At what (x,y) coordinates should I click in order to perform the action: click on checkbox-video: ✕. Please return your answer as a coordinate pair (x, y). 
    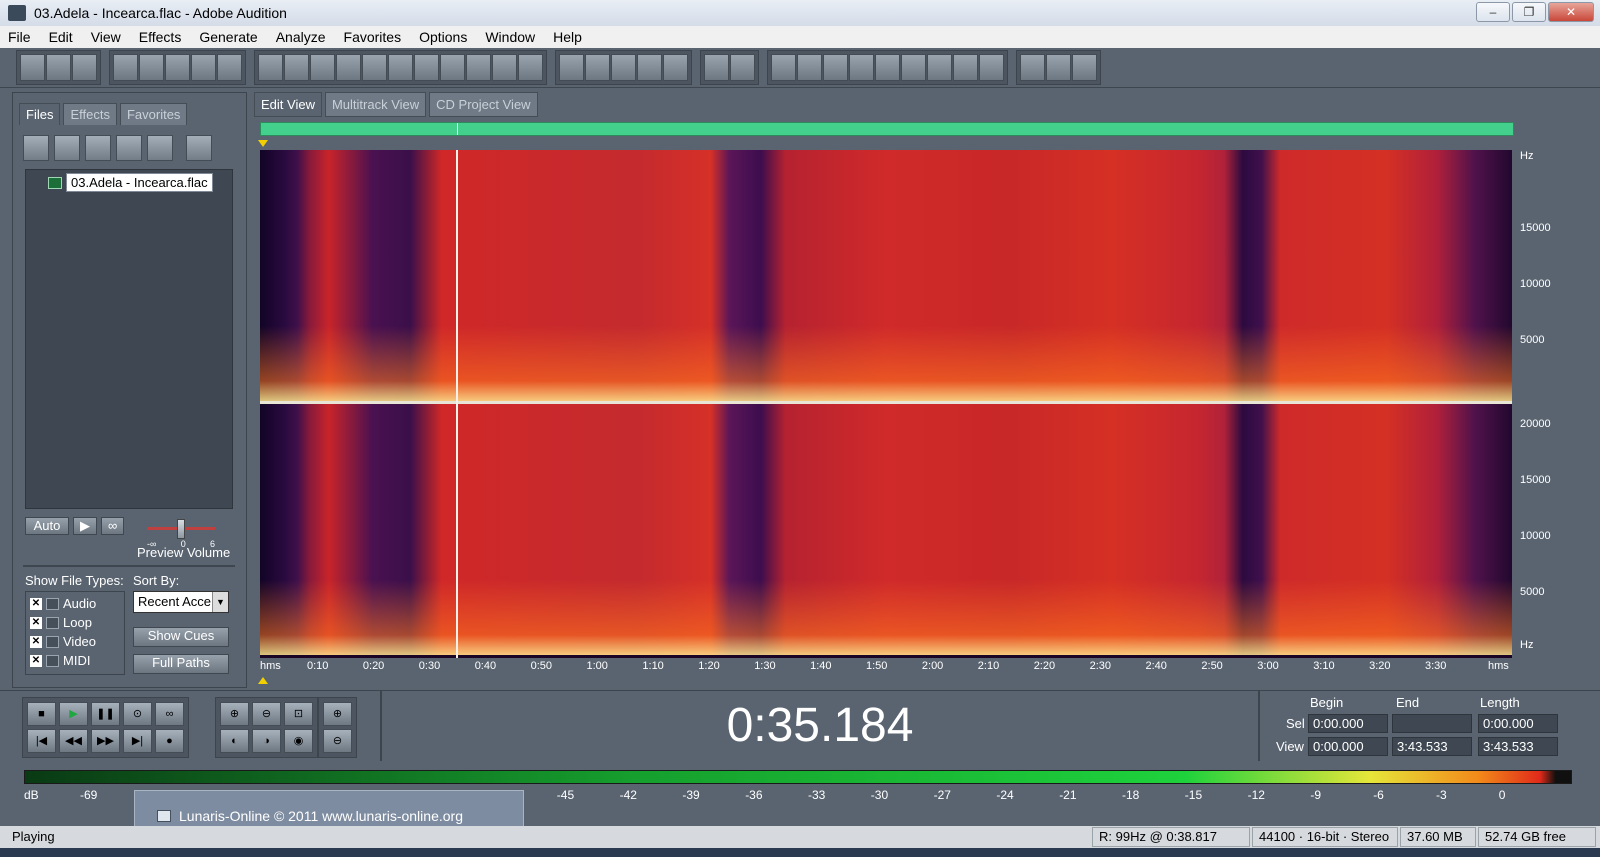
    Looking at the image, I should click on (36, 641).